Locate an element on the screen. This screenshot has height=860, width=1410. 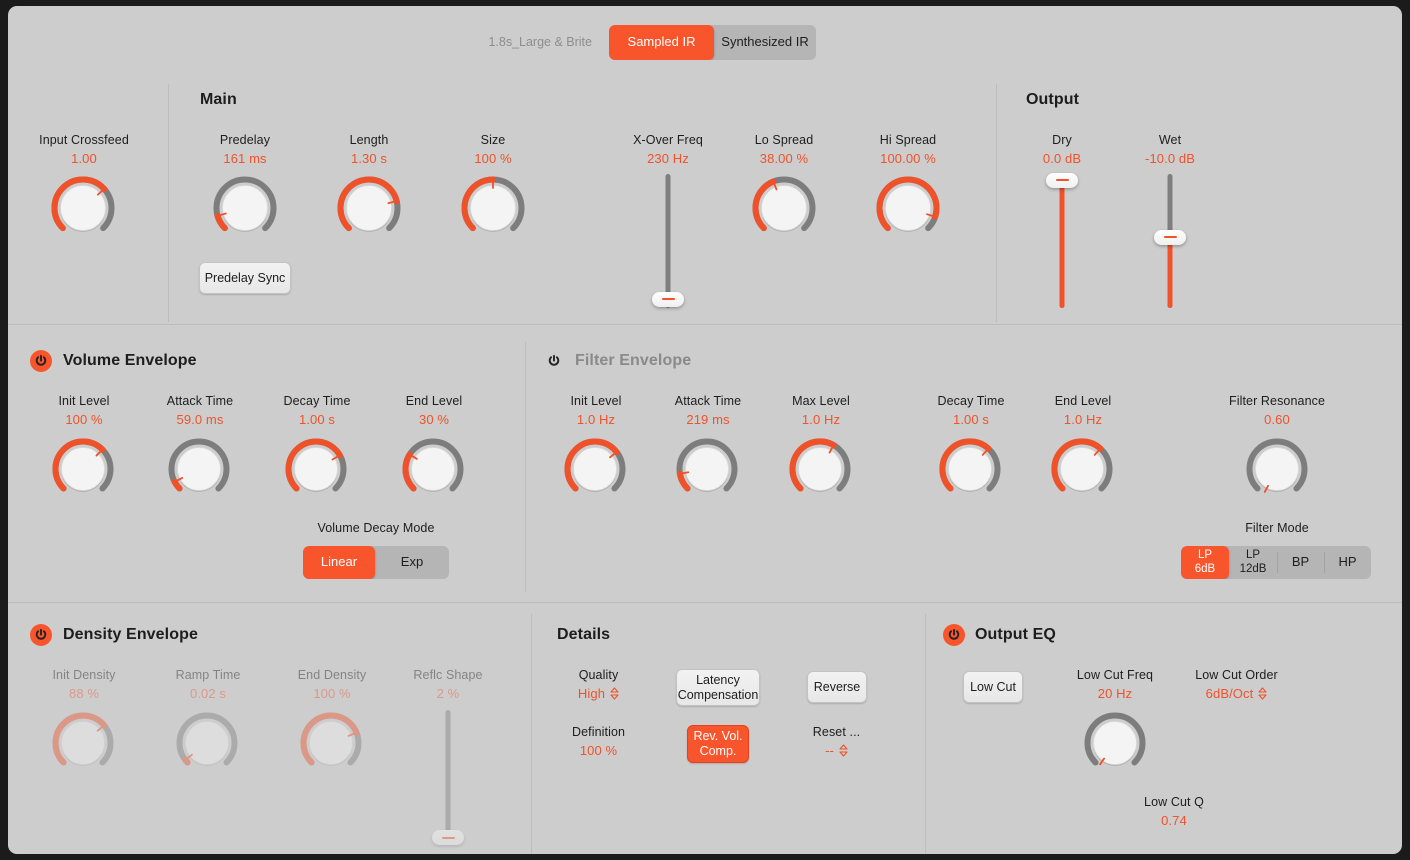
divider-main-left is located at coordinates (168, 203).